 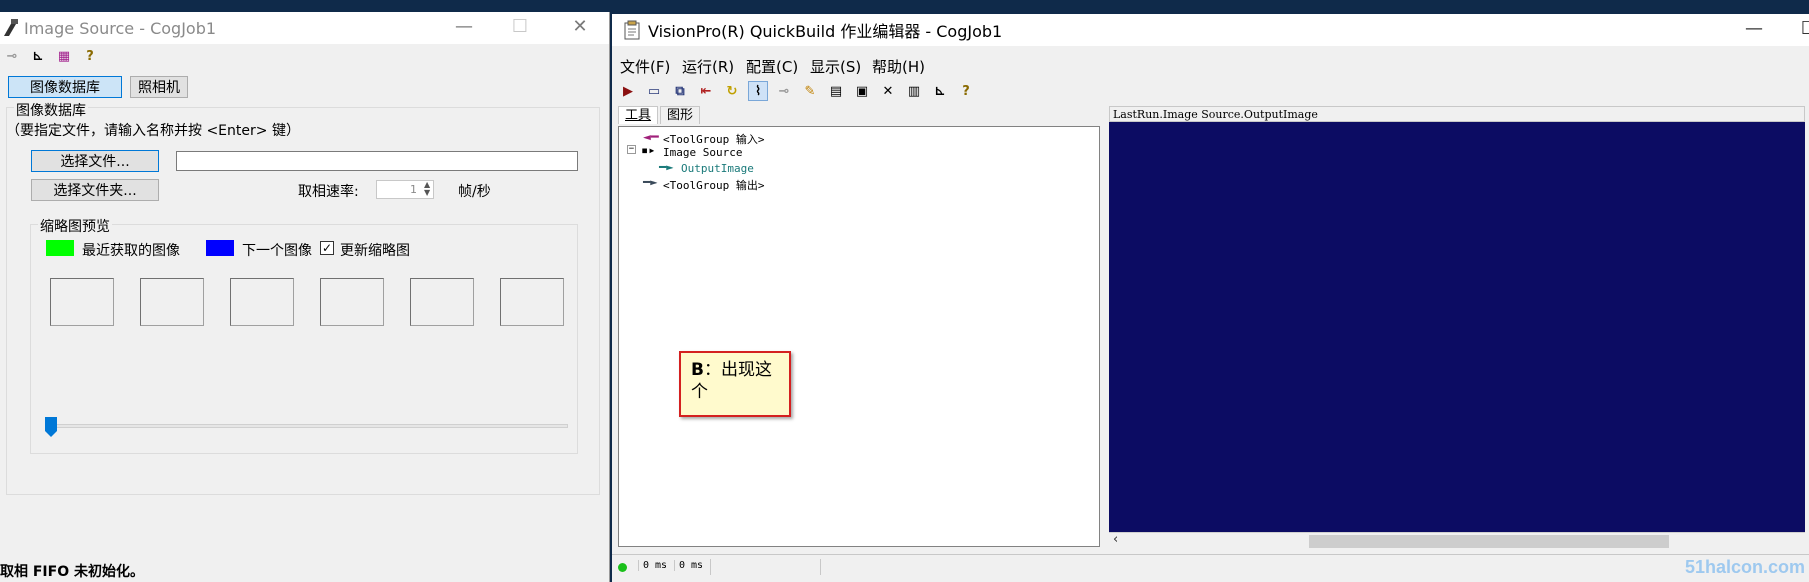 I want to click on rate-label: 取相速率:, so click(x=328, y=192).